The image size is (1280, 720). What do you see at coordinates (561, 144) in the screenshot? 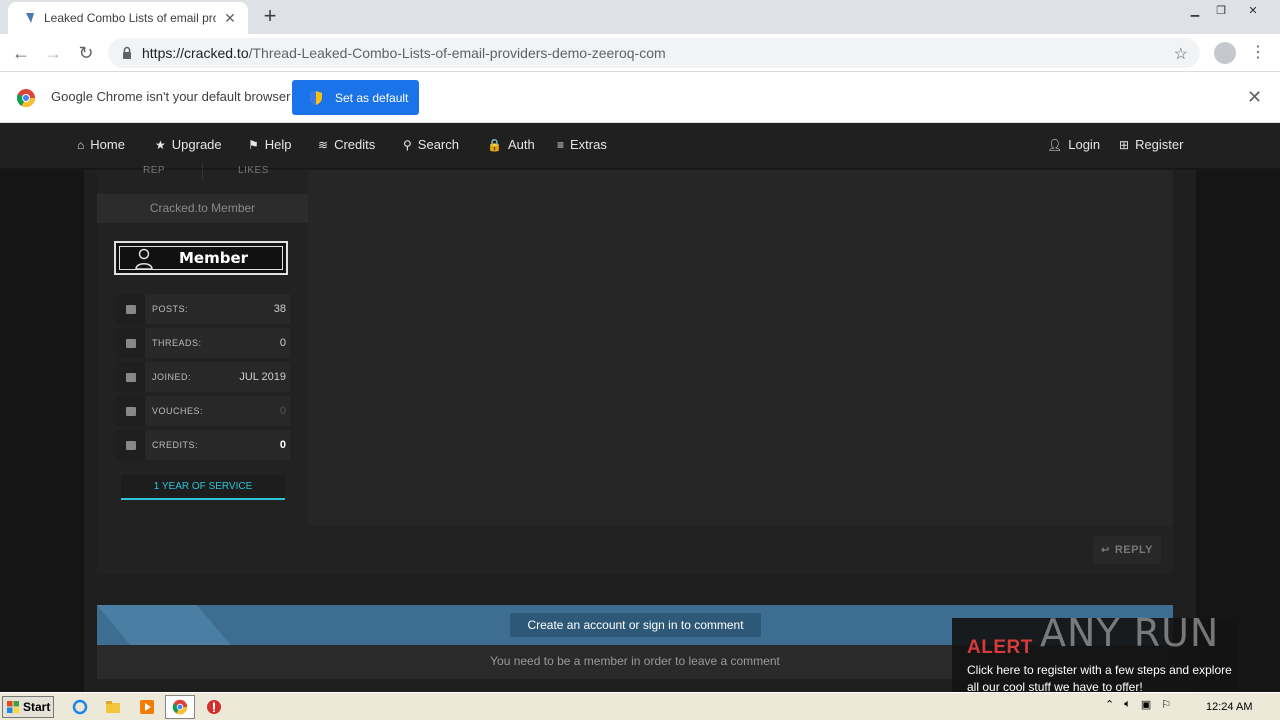
I see `hamburger-icon: ≡` at bounding box center [561, 144].